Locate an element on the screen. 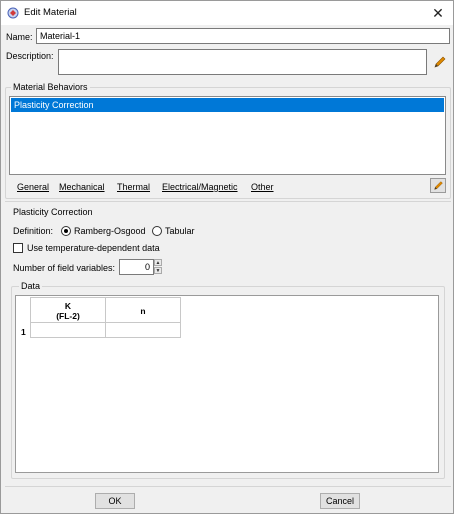 This screenshot has width=454, height=514. edit-behavior-button is located at coordinates (438, 185).